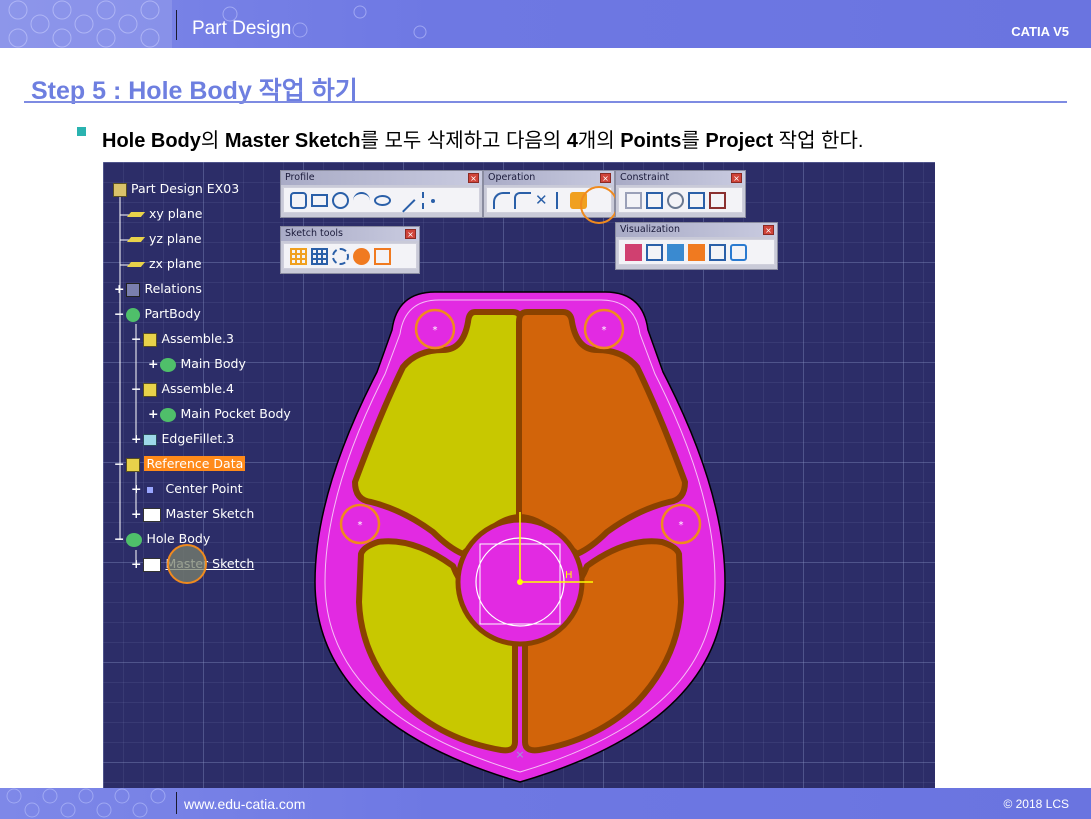  What do you see at coordinates (298, 256) in the screenshot?
I see `grid-icon` at bounding box center [298, 256].